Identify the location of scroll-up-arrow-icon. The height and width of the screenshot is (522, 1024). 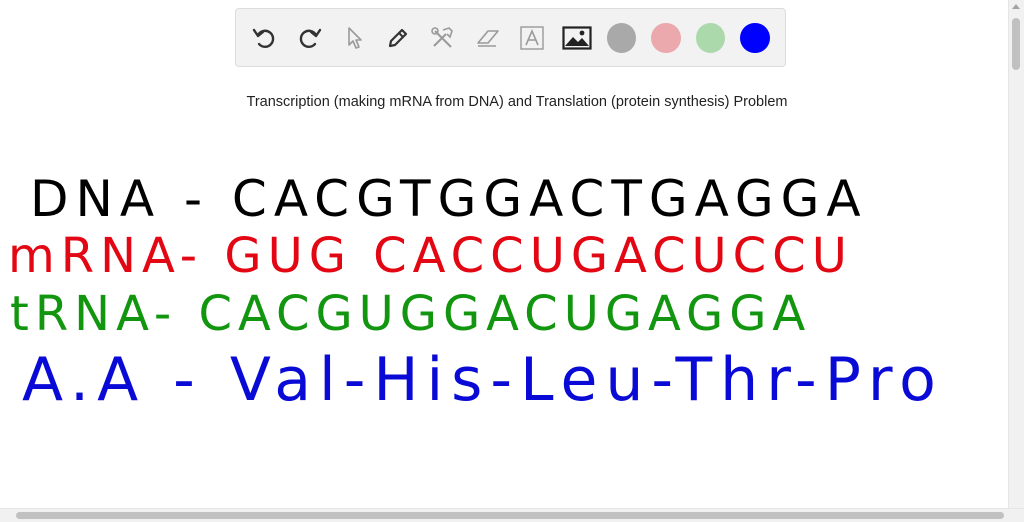
(1016, 6).